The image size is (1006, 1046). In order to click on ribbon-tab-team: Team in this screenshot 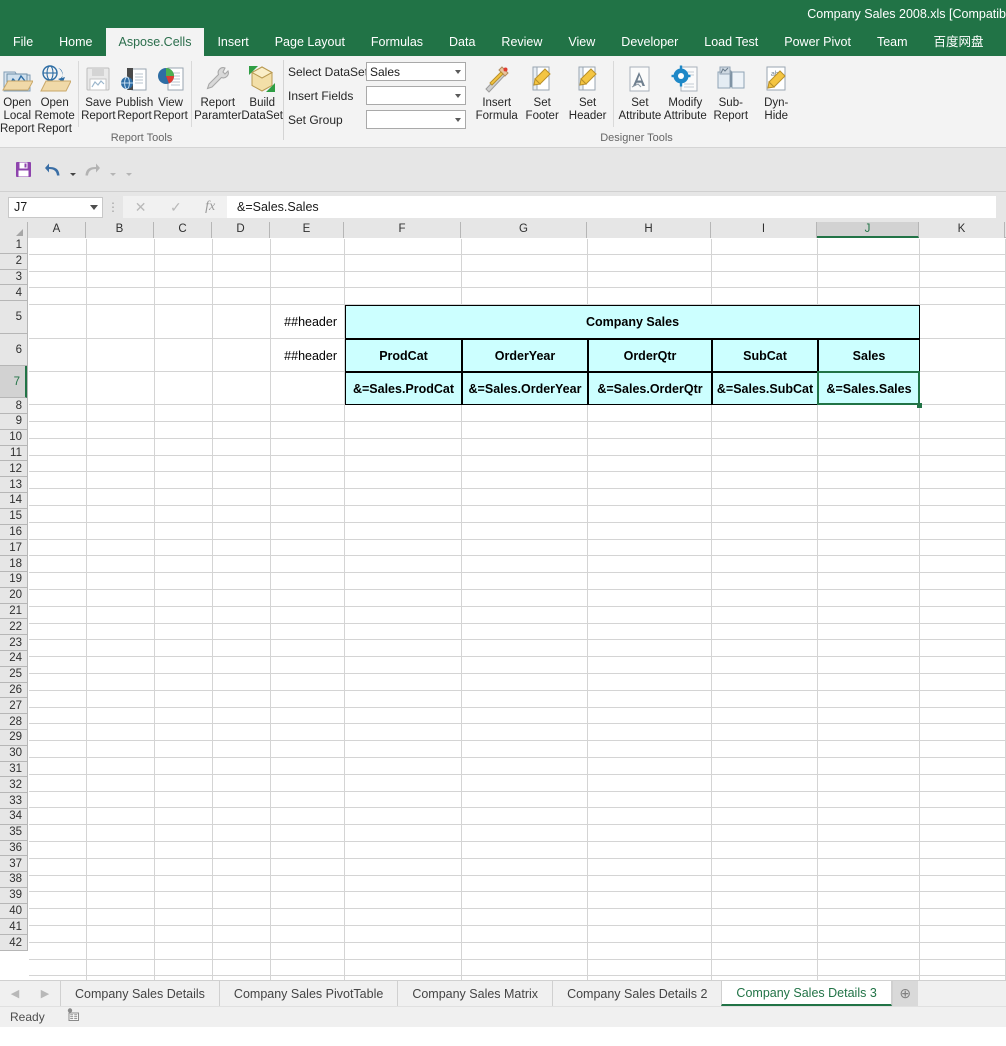, I will do `click(892, 42)`.